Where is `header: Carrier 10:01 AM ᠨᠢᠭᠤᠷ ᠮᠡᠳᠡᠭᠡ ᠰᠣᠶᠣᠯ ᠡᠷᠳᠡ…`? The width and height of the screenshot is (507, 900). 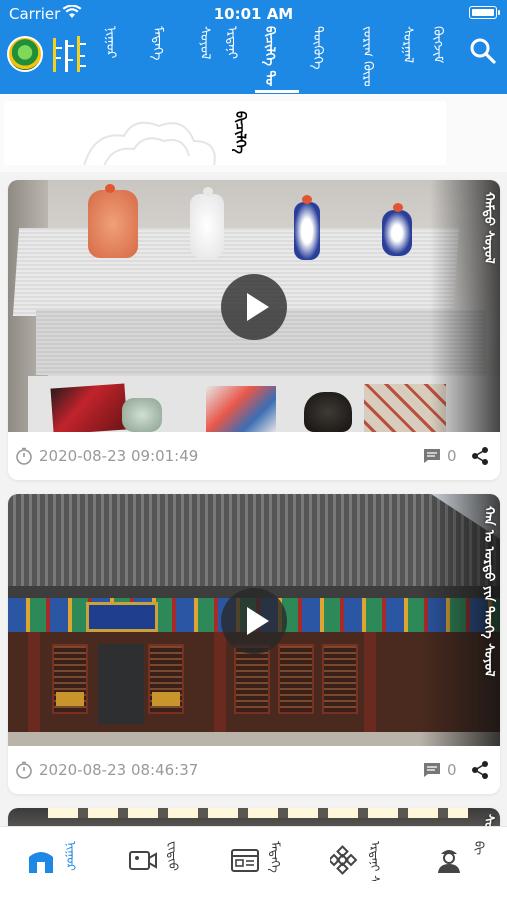 header: Carrier 10:01 AM ᠨᠢᠭᠤᠷ ᠮᠡᠳᠡᠭᠡ ᠰᠣᠶᠣᠯ ᠡᠷᠳᠡ… is located at coordinates (253, 47).